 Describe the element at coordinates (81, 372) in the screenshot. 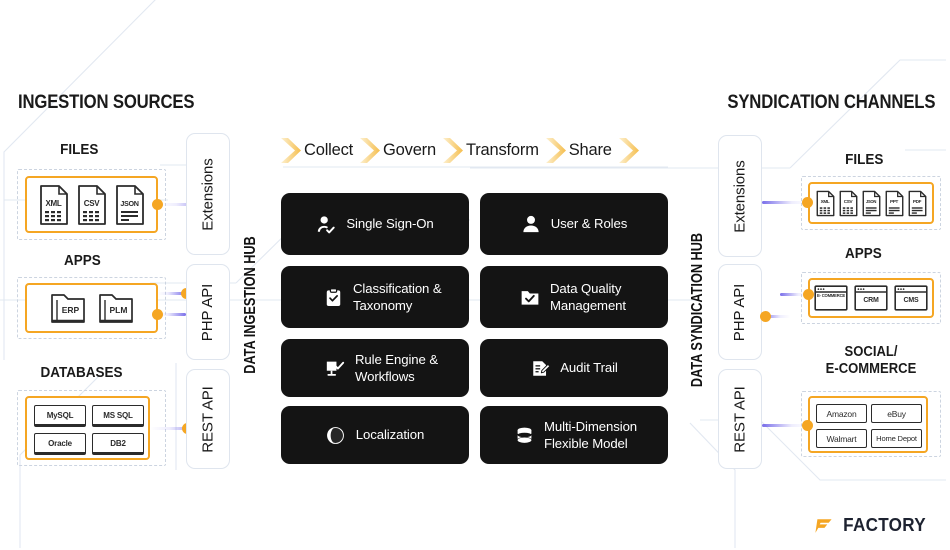

I see `left-group-title-databases: DATABASES` at that location.